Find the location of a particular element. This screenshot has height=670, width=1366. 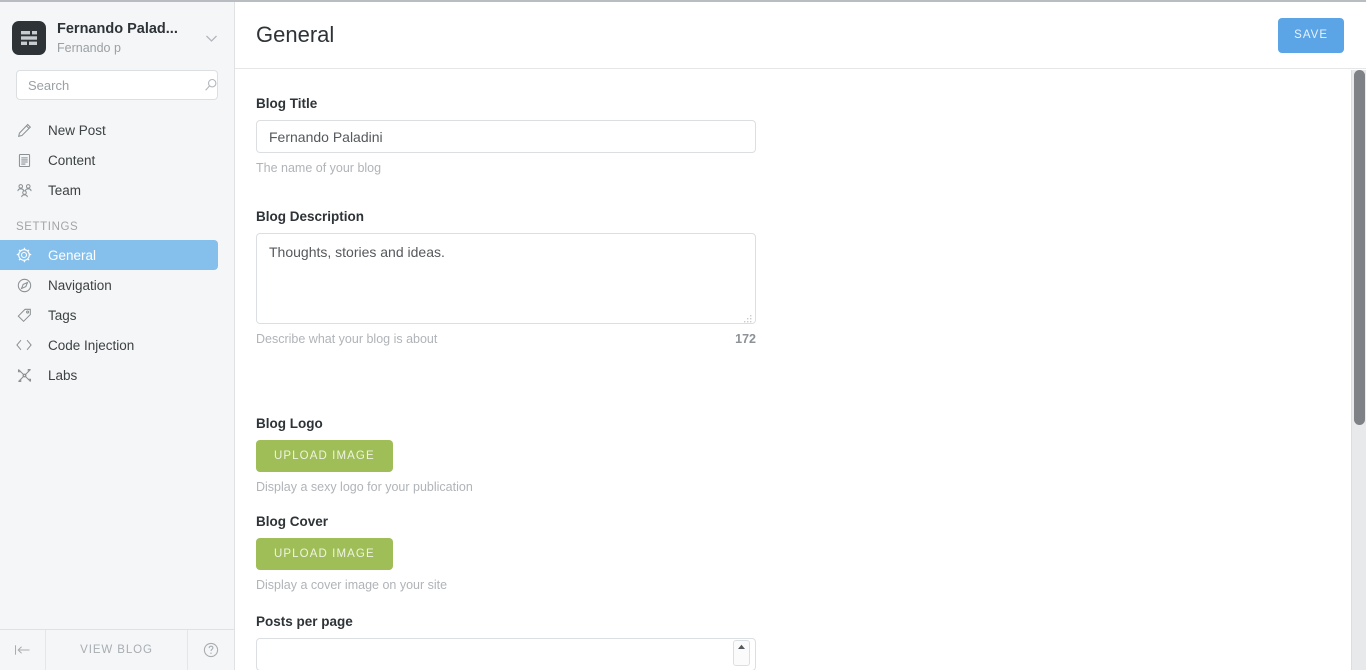

search-box is located at coordinates (117, 85).